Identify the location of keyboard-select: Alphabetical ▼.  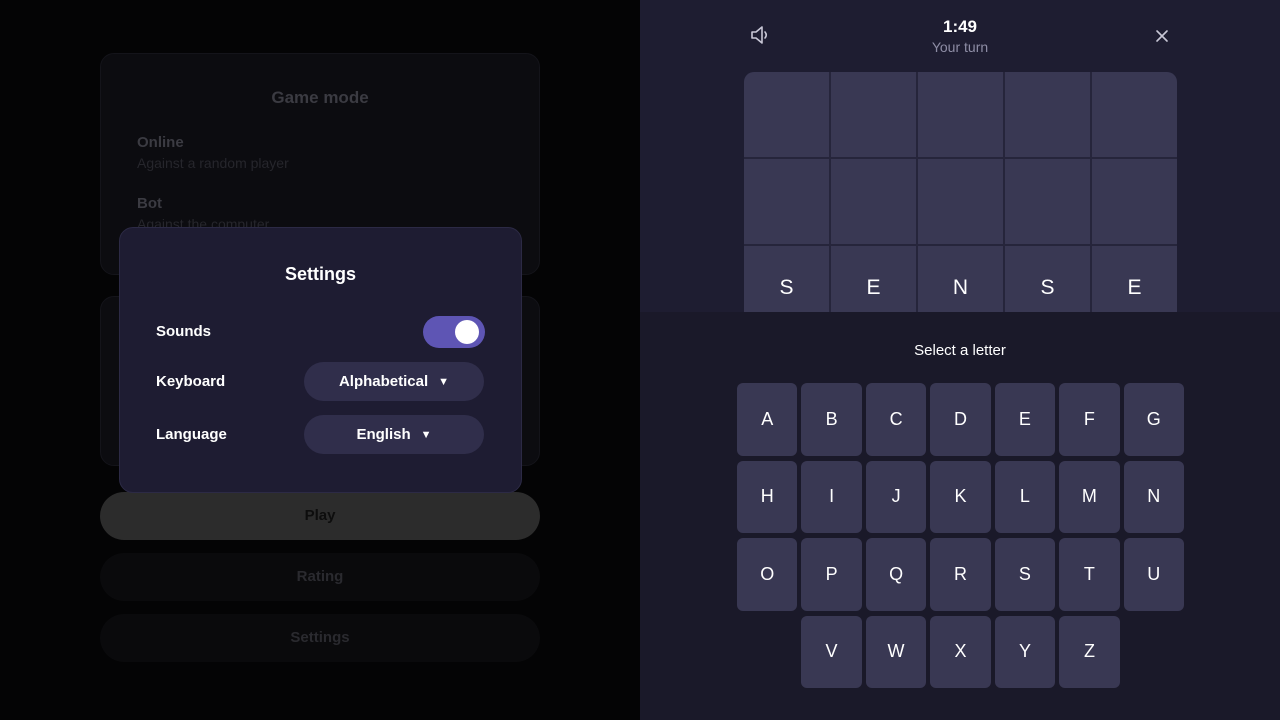
(394, 381).